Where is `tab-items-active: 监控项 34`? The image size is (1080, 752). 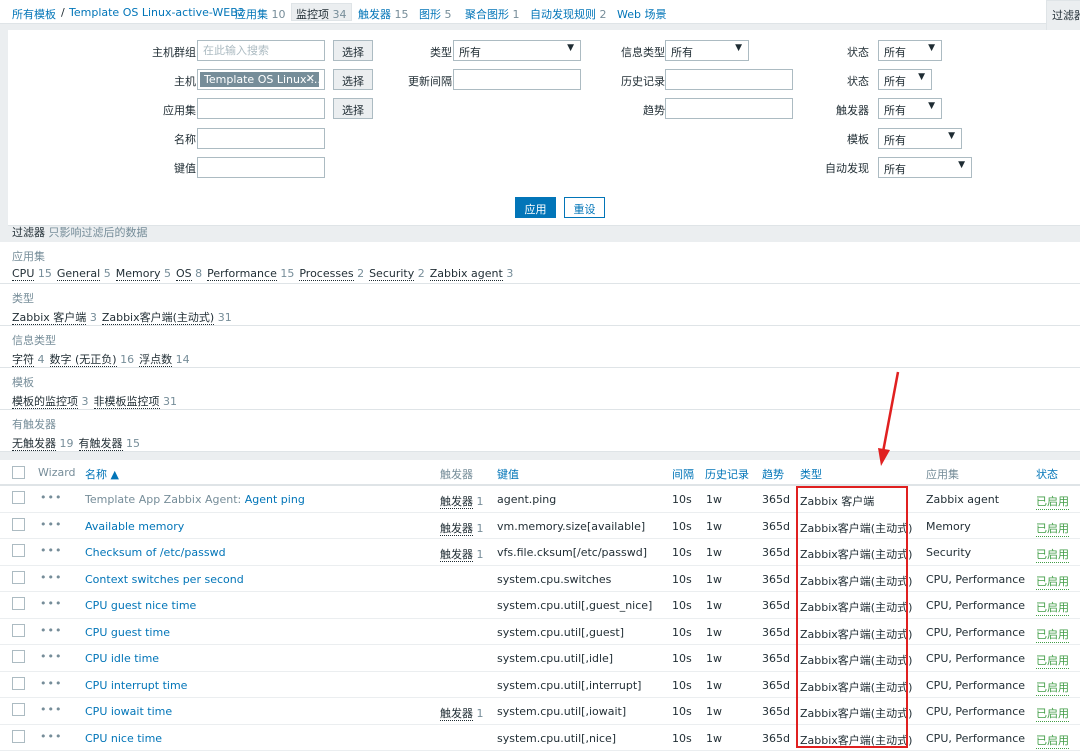 tab-items-active: 监控项 34 is located at coordinates (321, 12).